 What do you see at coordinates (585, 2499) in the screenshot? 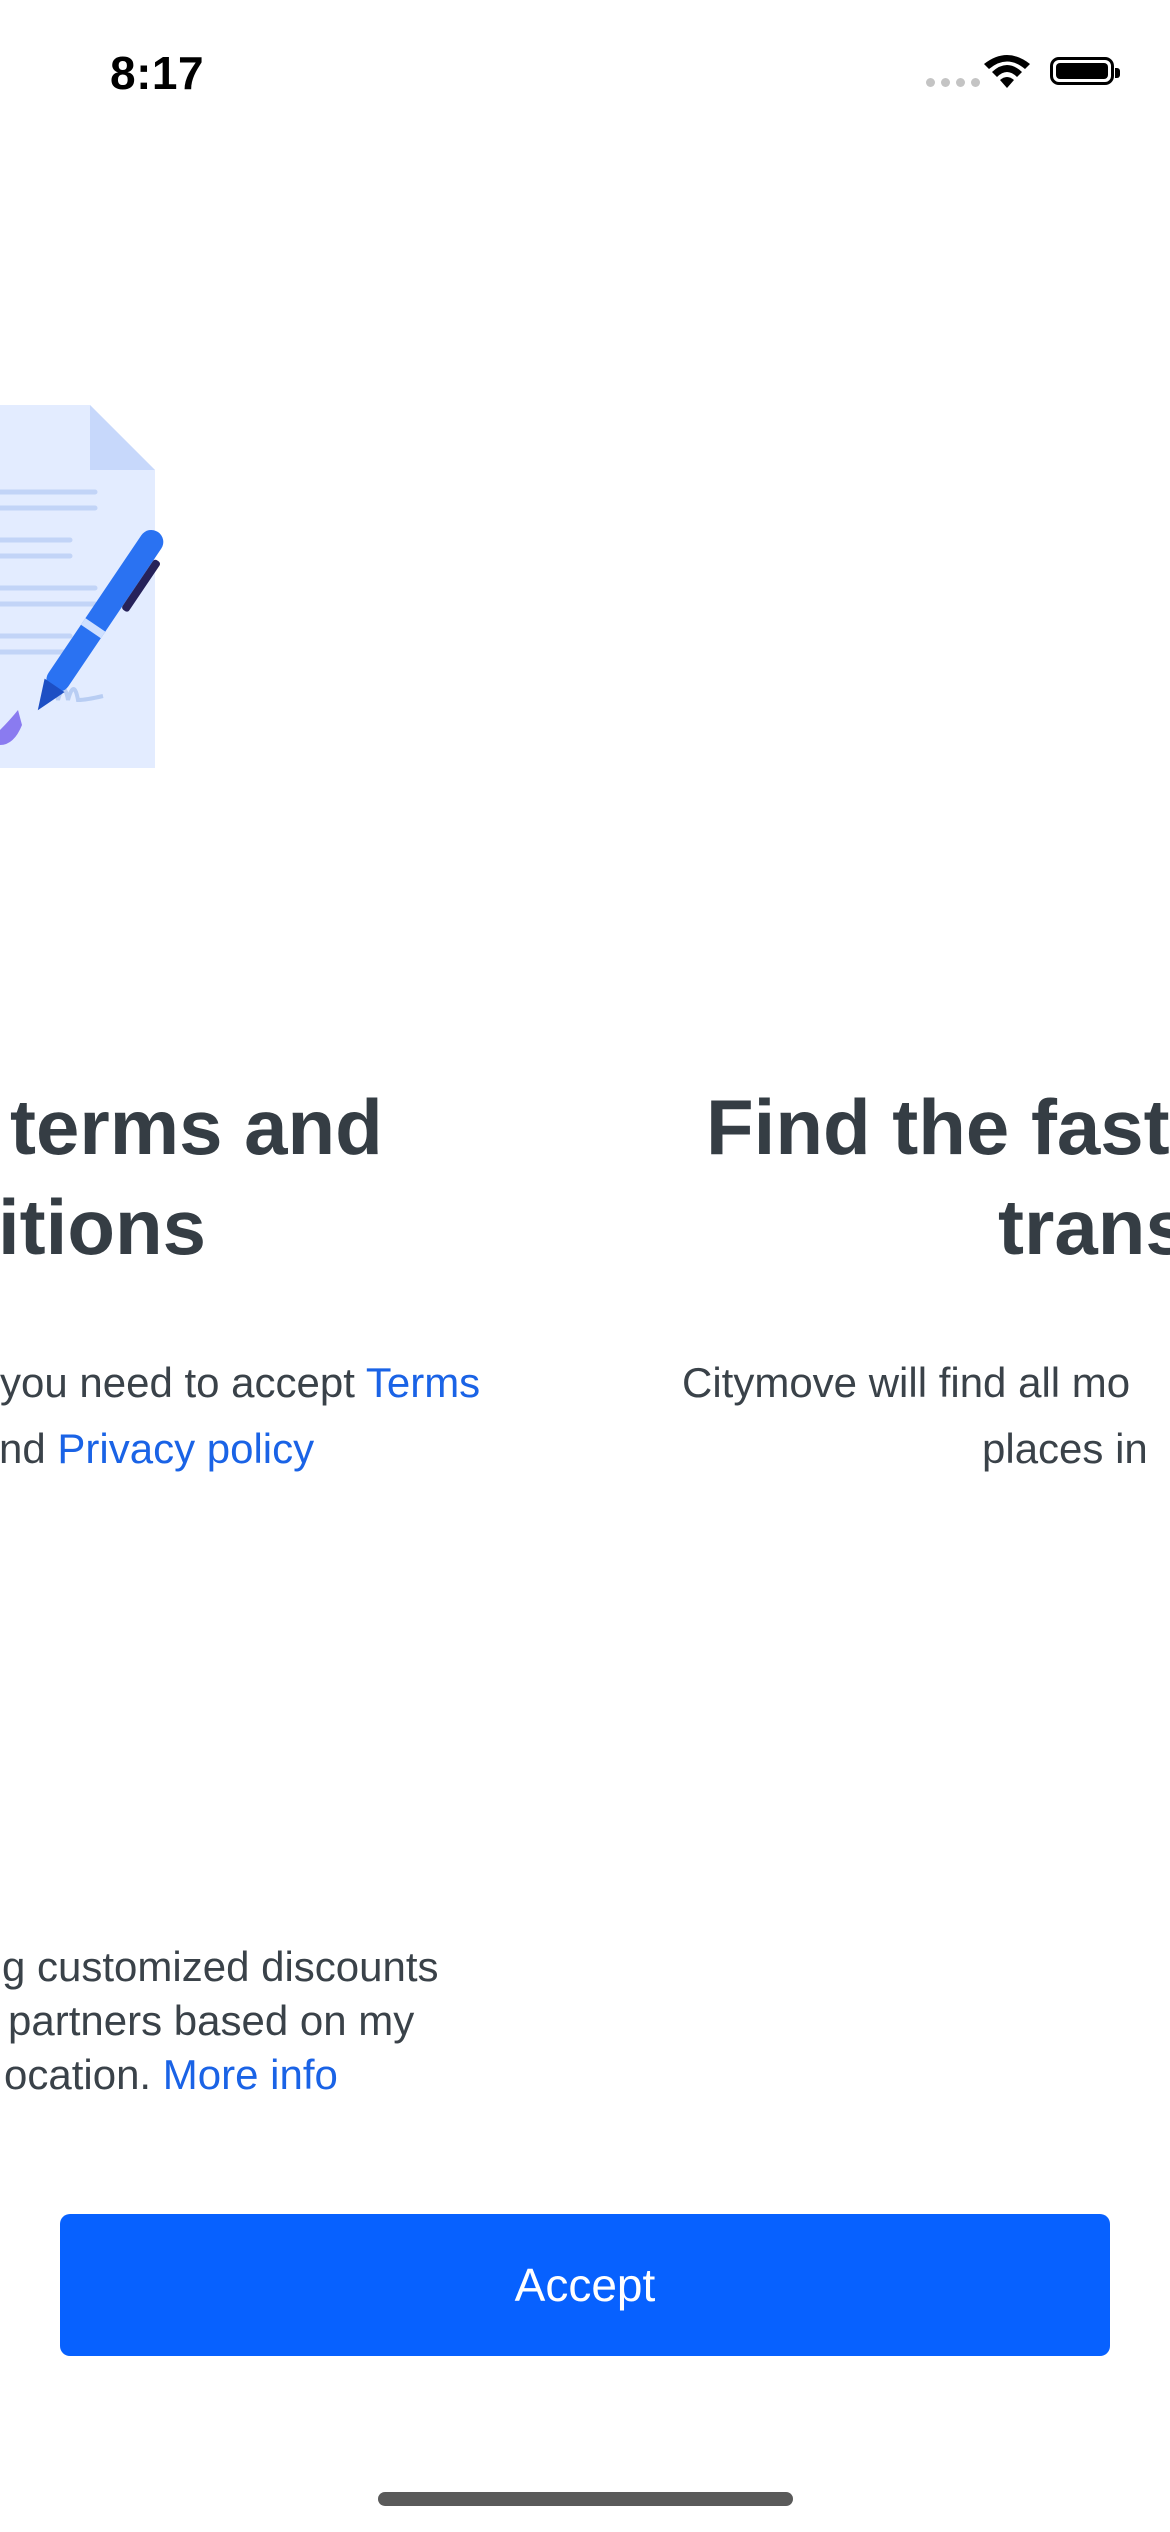
I see `home-indicator` at bounding box center [585, 2499].